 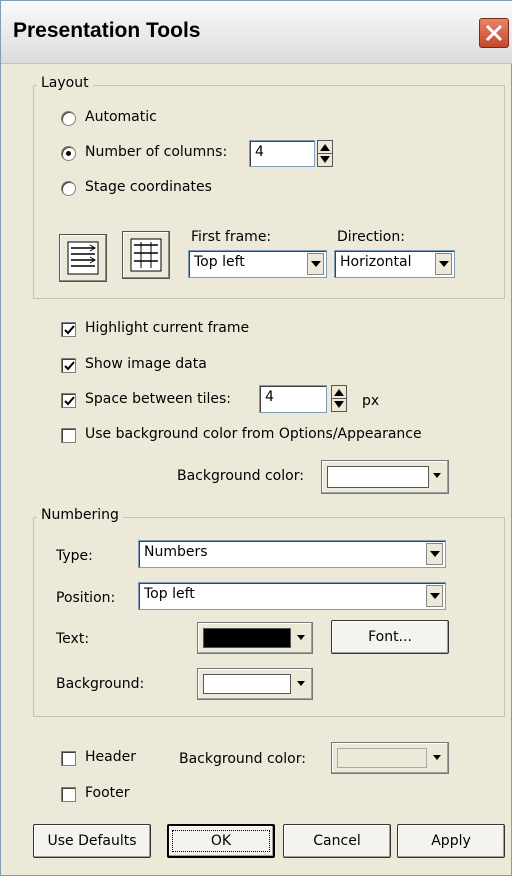 I want to click on layout-columns-button, so click(x=146, y=255).